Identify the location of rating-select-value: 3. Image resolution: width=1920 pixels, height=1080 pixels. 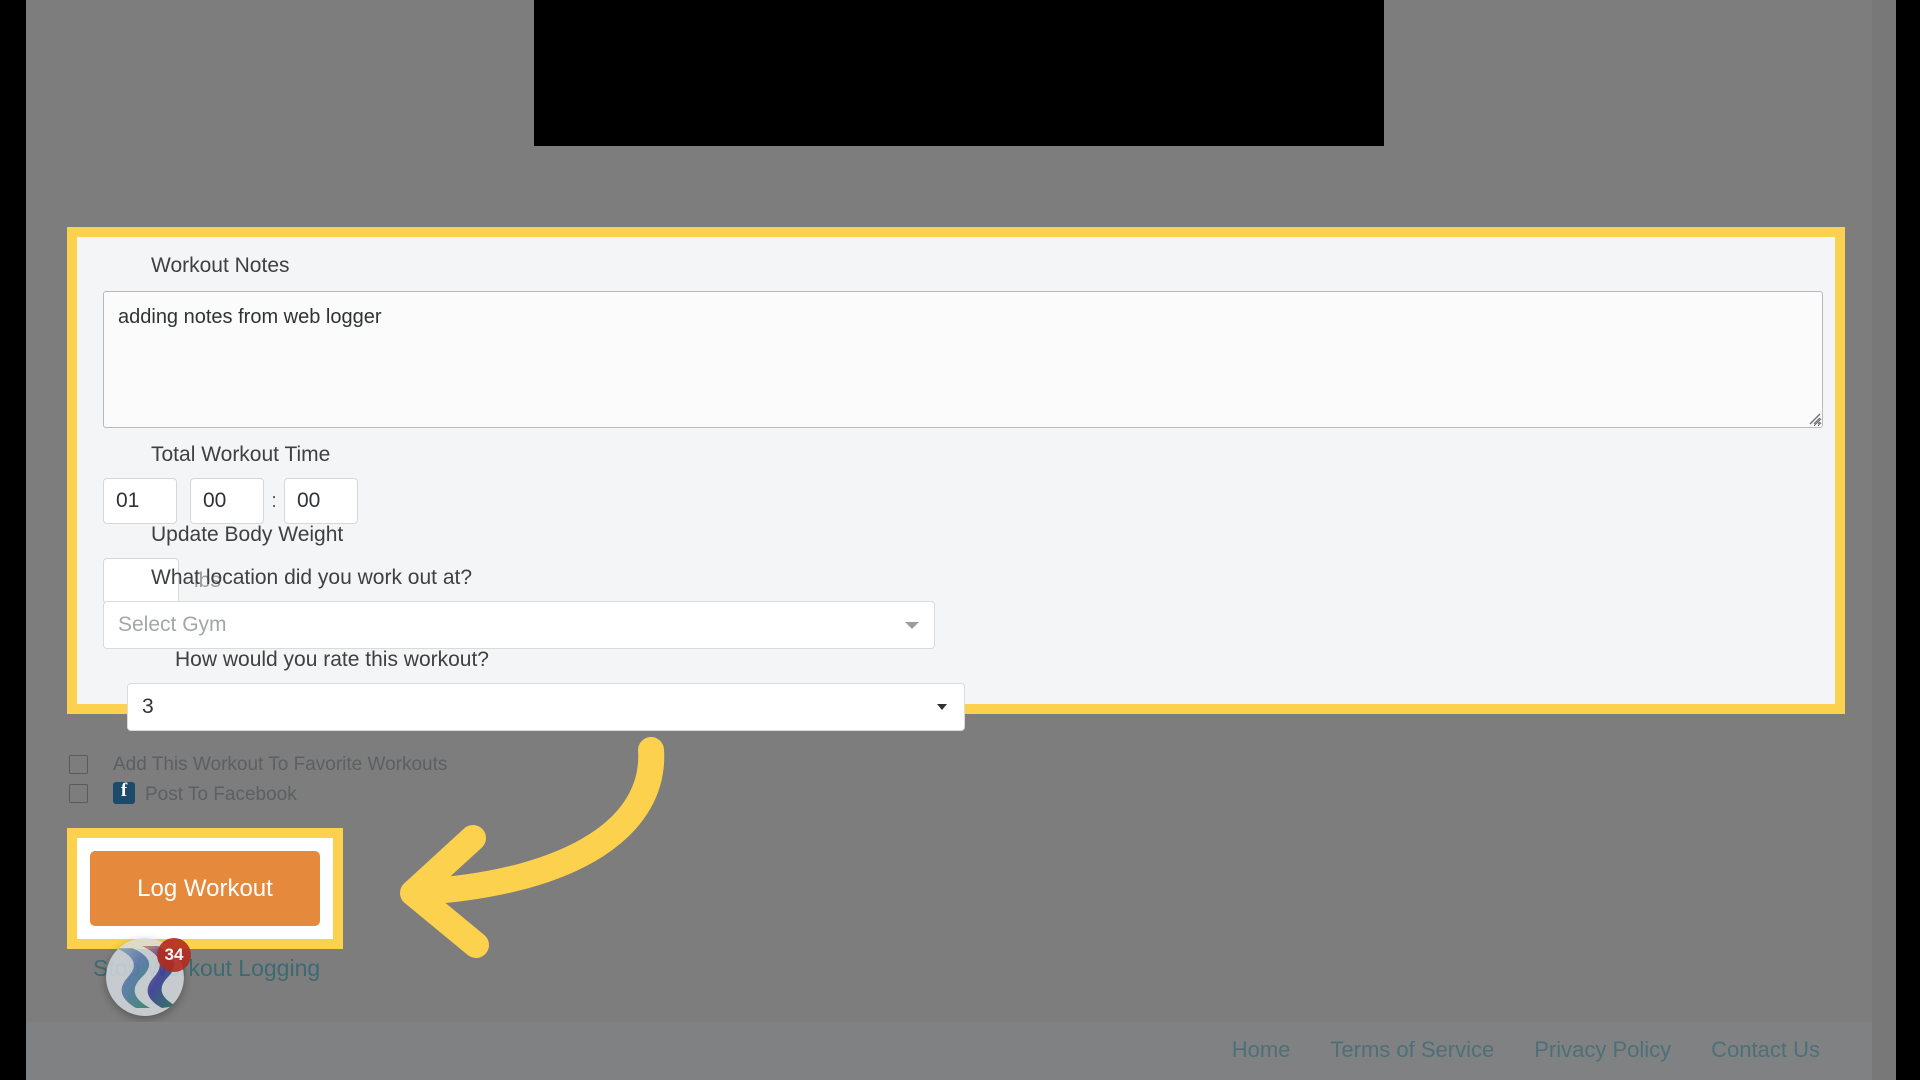
(148, 706).